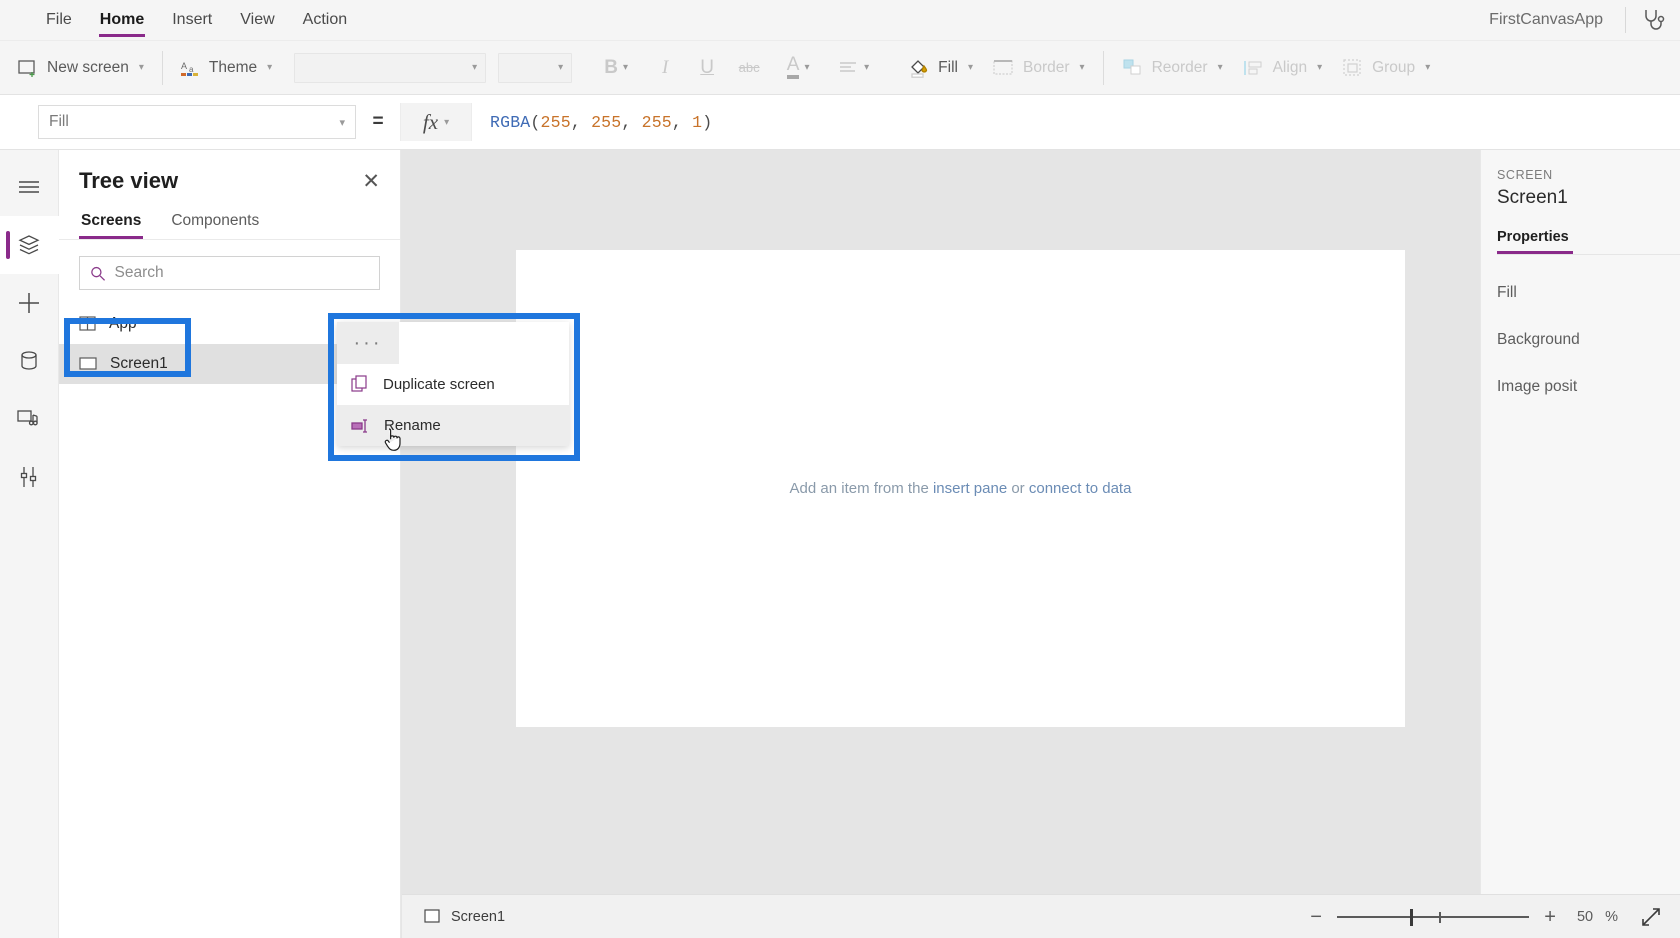  What do you see at coordinates (1046, 67) in the screenshot?
I see `border-label: Border` at bounding box center [1046, 67].